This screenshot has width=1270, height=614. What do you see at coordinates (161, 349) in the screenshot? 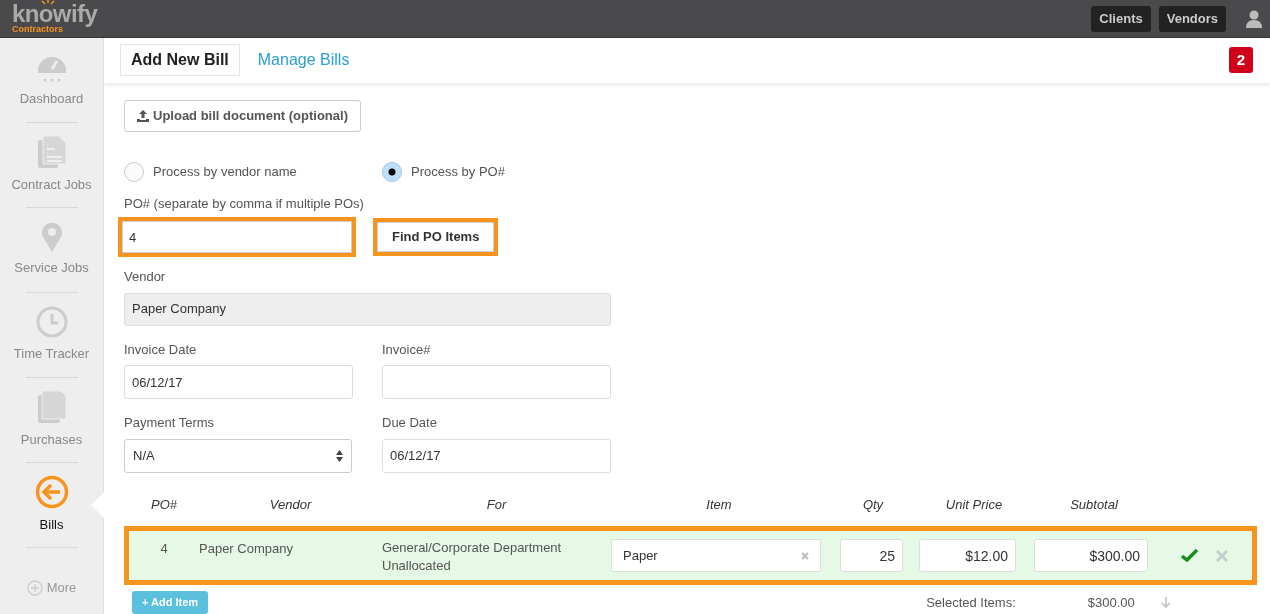
I see `field-label: Invoice Date` at bounding box center [161, 349].